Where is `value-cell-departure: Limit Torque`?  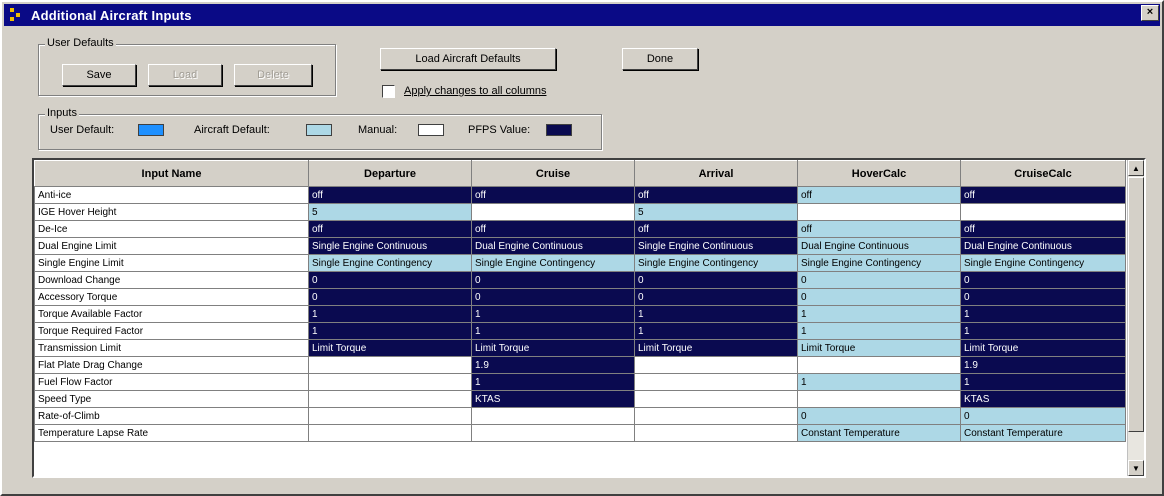 value-cell-departure: Limit Torque is located at coordinates (390, 348).